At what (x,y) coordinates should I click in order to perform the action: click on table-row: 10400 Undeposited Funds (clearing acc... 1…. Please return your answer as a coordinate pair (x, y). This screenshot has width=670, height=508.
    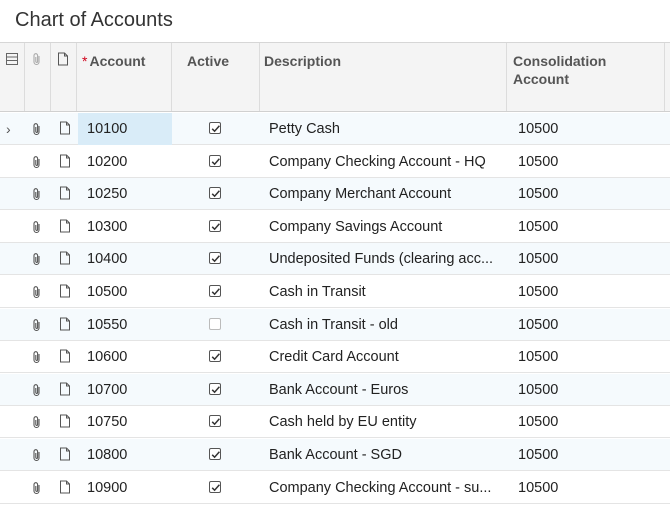
    Looking at the image, I should click on (335, 259).